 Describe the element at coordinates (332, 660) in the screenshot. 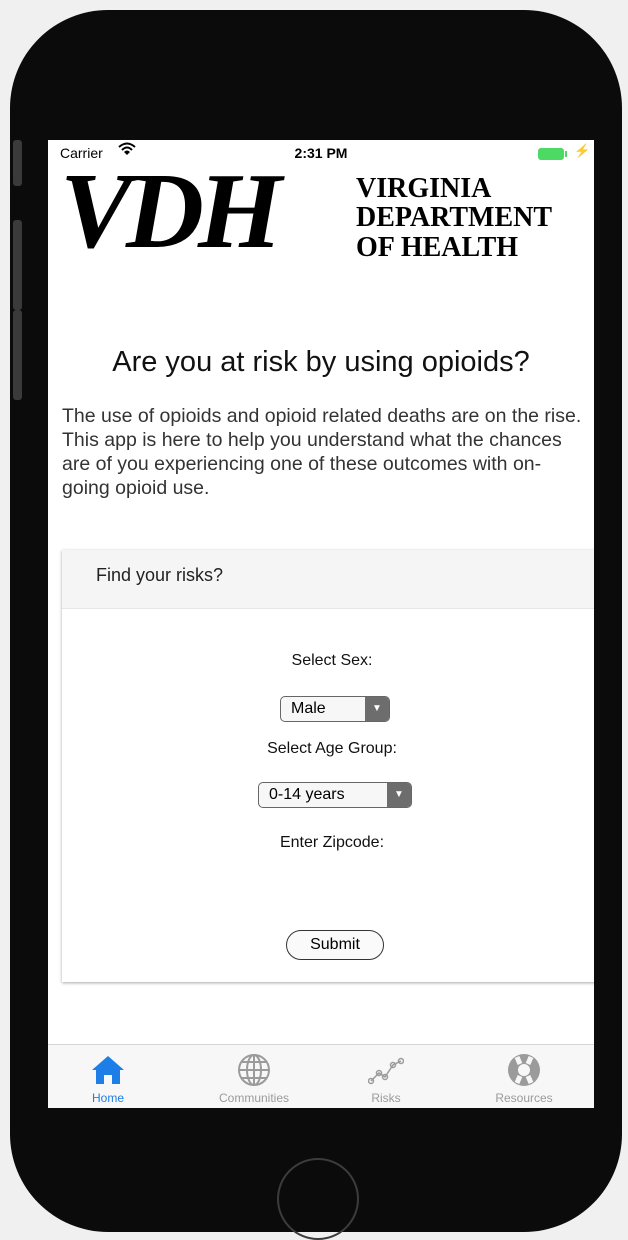

I see `sex-label: Select Sex:` at that location.